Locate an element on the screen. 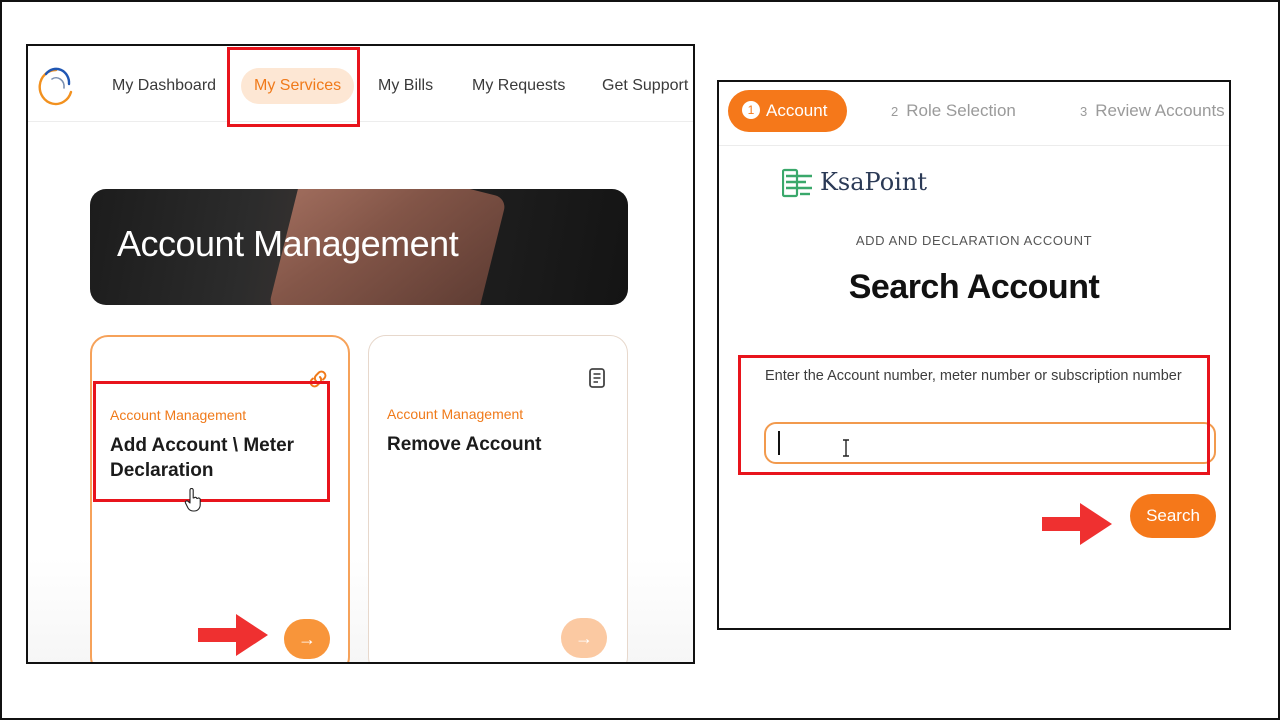  hand-pointer-icon is located at coordinates (192, 500).